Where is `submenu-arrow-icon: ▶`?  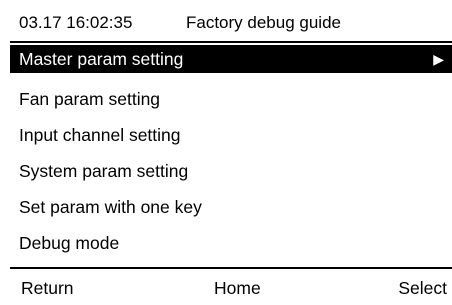 submenu-arrow-icon: ▶ is located at coordinates (438, 59).